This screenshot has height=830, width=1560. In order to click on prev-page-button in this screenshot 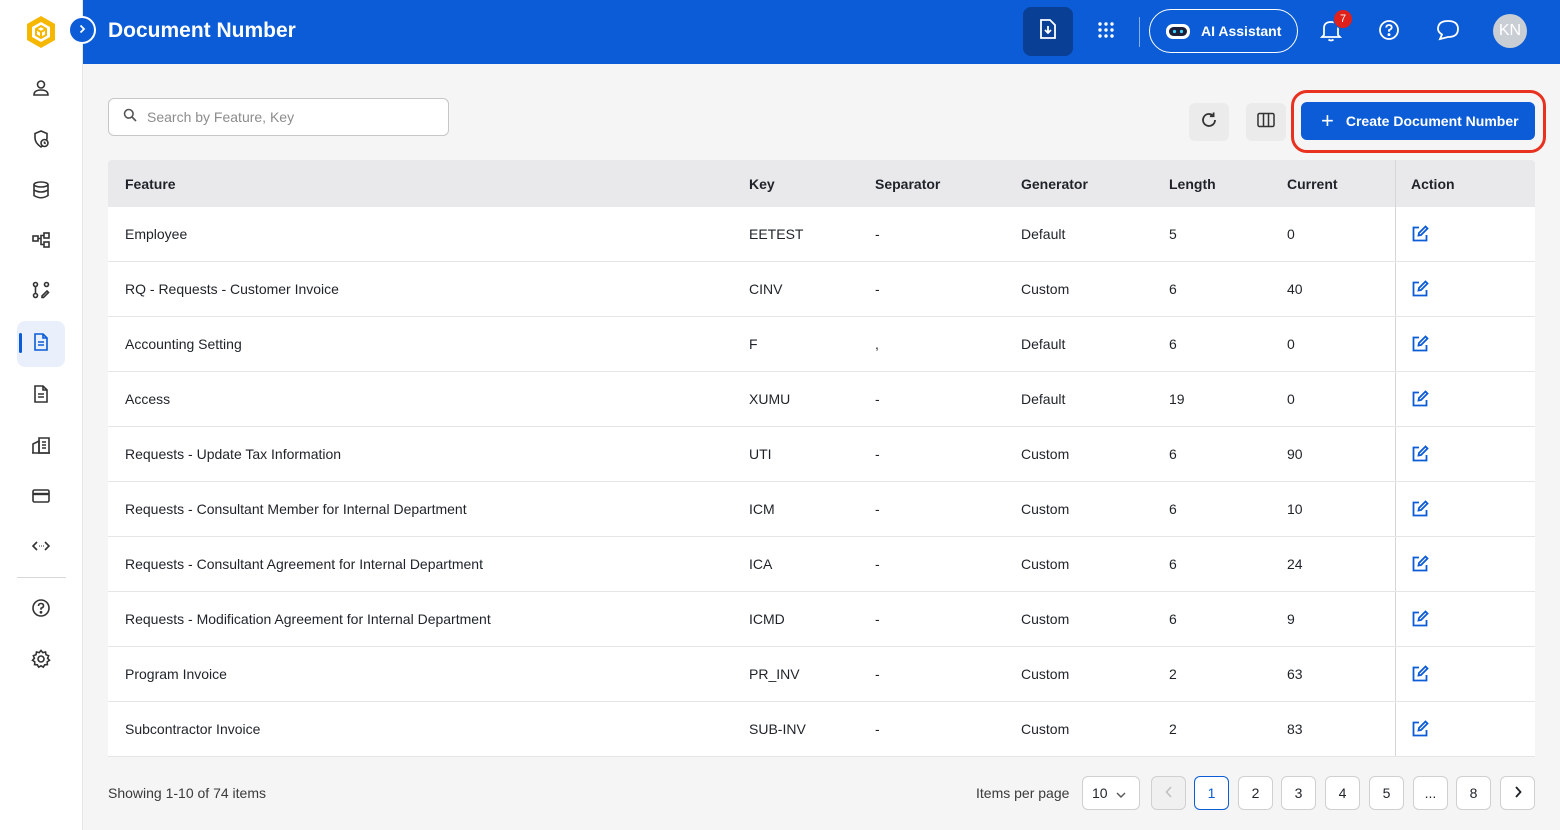, I will do `click(1168, 793)`.